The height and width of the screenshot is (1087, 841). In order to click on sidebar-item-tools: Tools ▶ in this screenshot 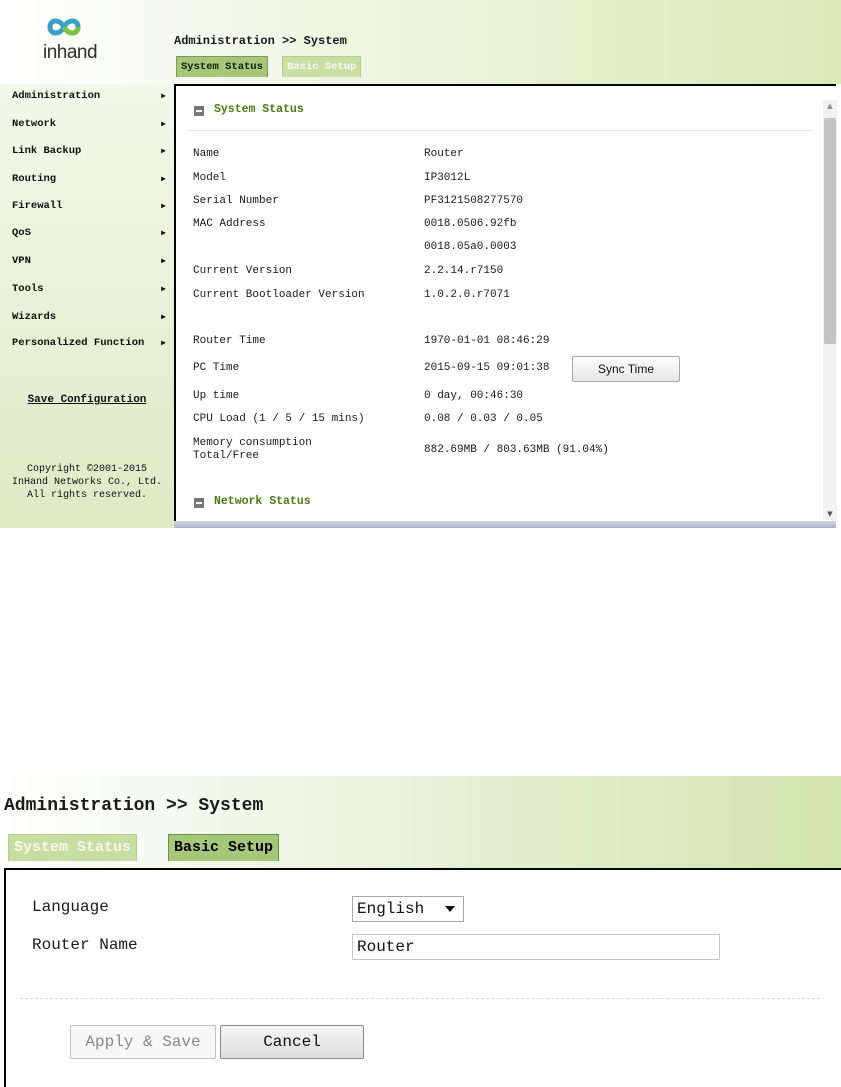, I will do `click(92, 289)`.